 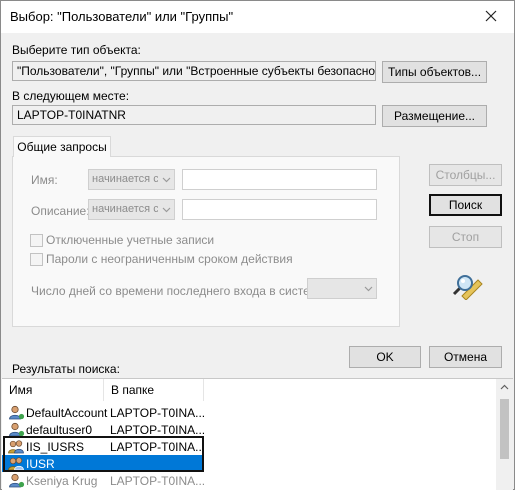 I want to click on results-scrollbar, so click(x=504, y=434).